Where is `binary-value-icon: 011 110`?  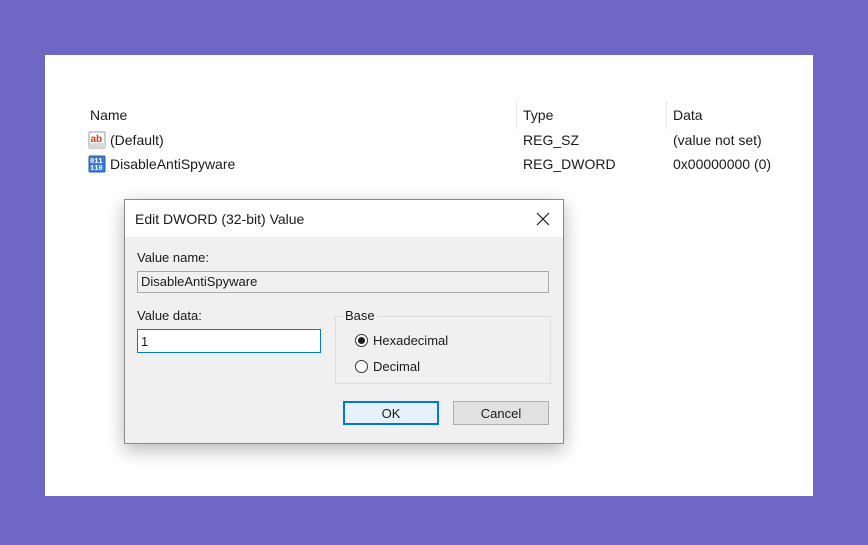 binary-value-icon: 011 110 is located at coordinates (97, 164).